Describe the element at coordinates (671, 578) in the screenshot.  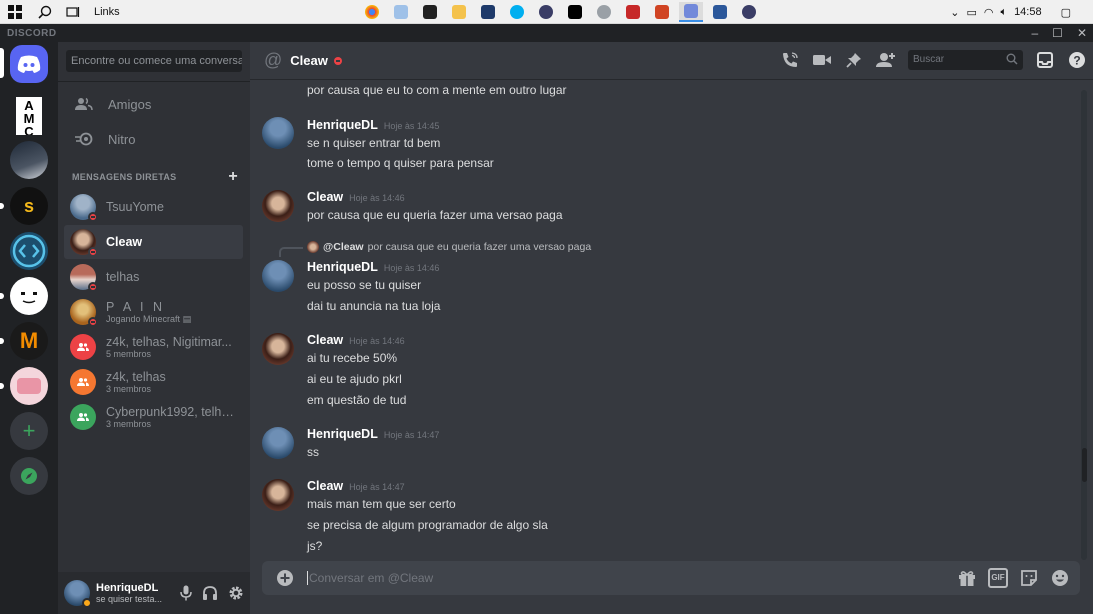
I see `message-composer: Conversar em @Cleaw GIF` at that location.